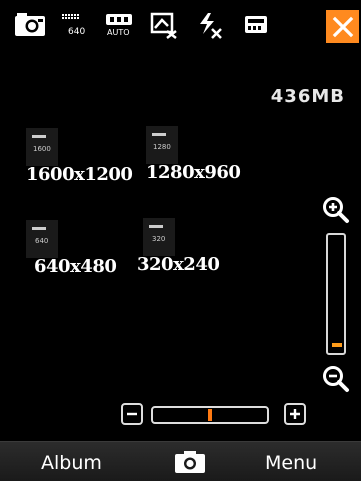 The image size is (361, 481). I want to click on resolution-1280-icon: 1280, so click(162, 145).